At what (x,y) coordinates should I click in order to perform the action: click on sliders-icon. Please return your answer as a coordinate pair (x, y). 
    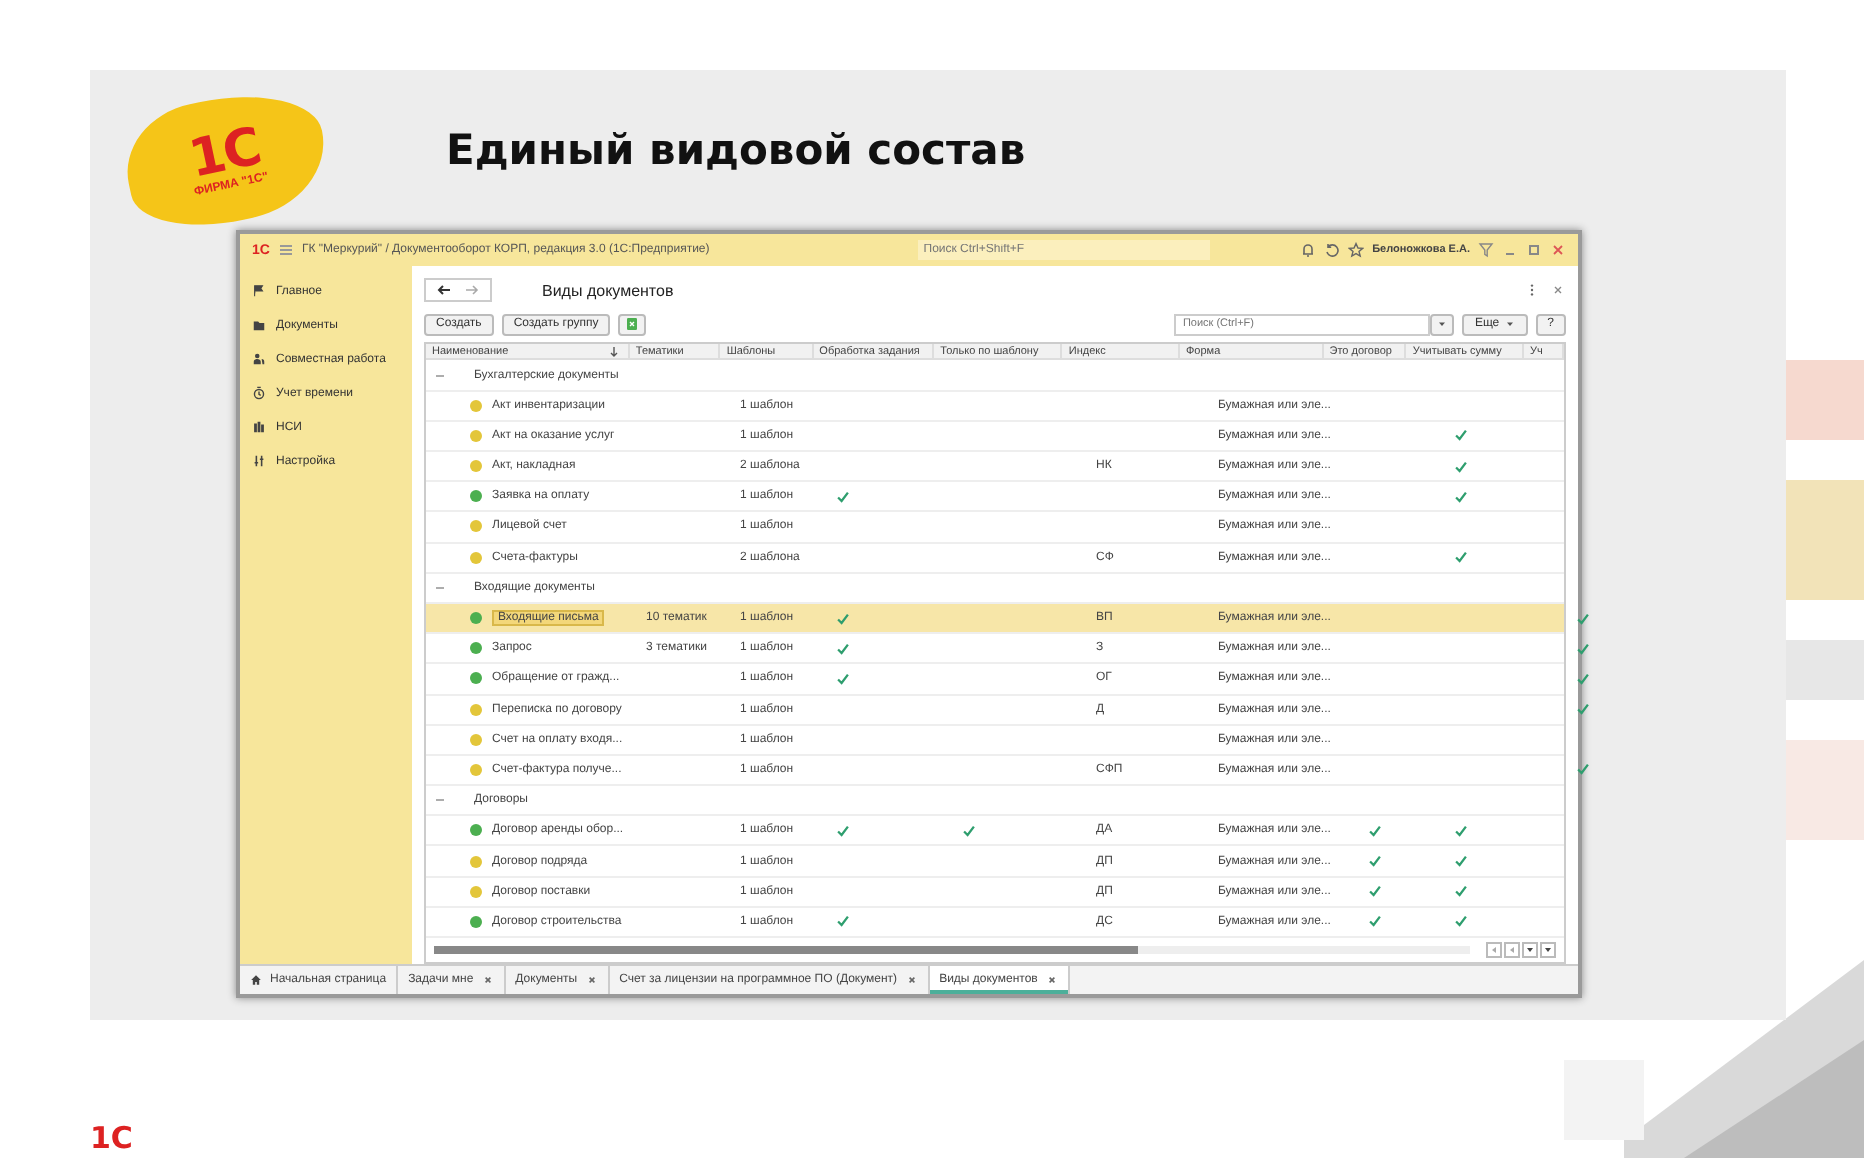
    Looking at the image, I should click on (259, 461).